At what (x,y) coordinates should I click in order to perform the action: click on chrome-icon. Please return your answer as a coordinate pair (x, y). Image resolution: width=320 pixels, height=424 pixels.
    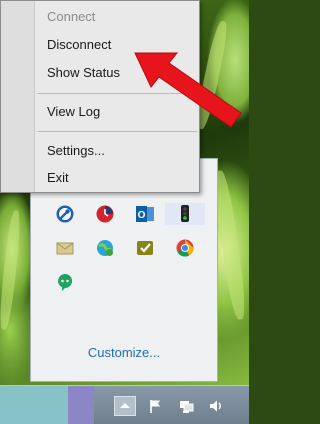
    Looking at the image, I should click on (185, 248).